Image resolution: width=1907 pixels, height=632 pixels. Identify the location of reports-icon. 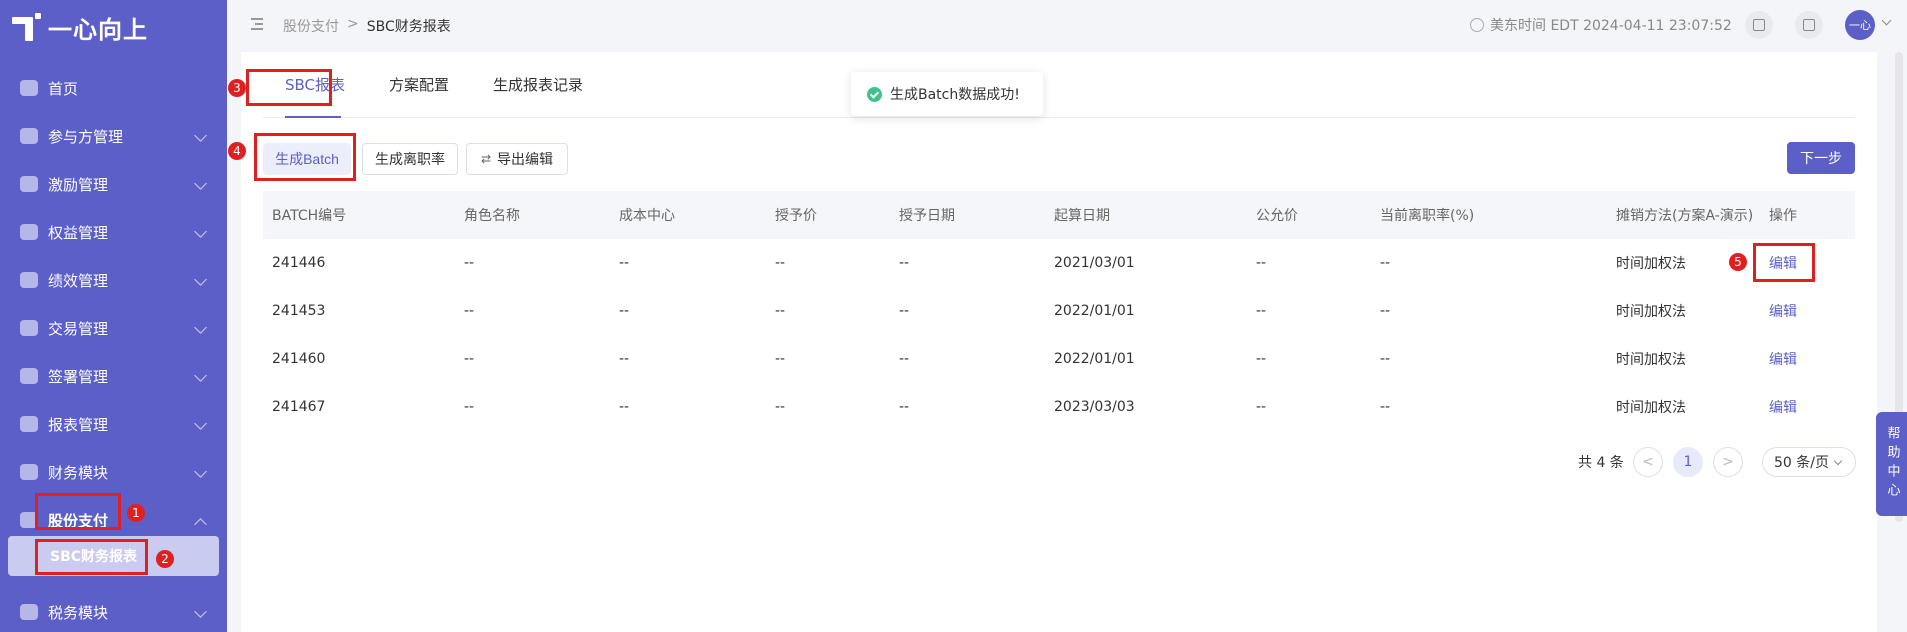
(29, 424).